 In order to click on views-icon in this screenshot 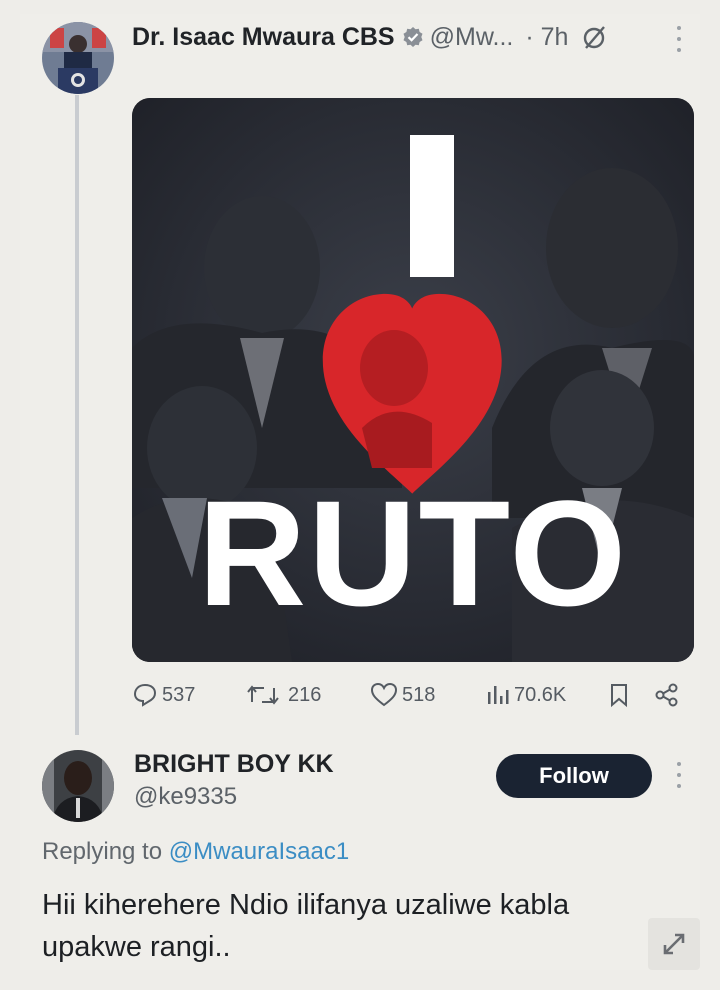, I will do `click(498, 695)`.